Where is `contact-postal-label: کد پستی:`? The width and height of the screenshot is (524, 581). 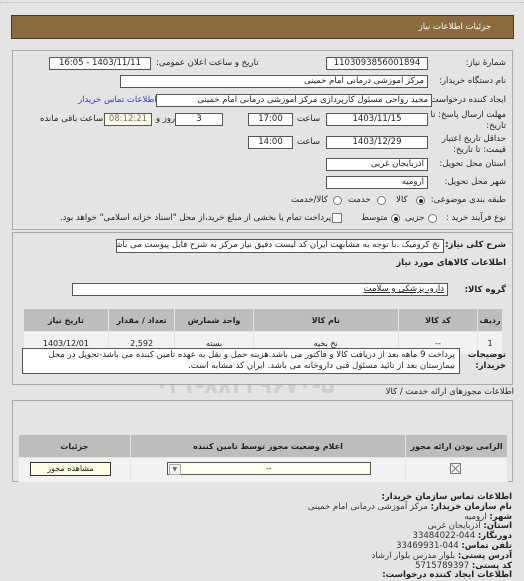
contact-postal-label: کد پستی: is located at coordinates (491, 565).